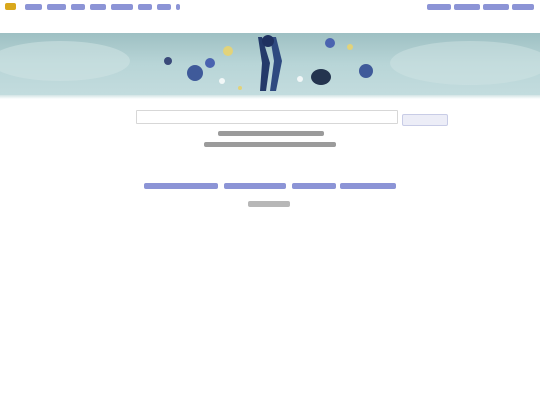 The height and width of the screenshot is (405, 540). Describe the element at coordinates (270, 97) in the screenshot. I see `banner-shadow` at that location.